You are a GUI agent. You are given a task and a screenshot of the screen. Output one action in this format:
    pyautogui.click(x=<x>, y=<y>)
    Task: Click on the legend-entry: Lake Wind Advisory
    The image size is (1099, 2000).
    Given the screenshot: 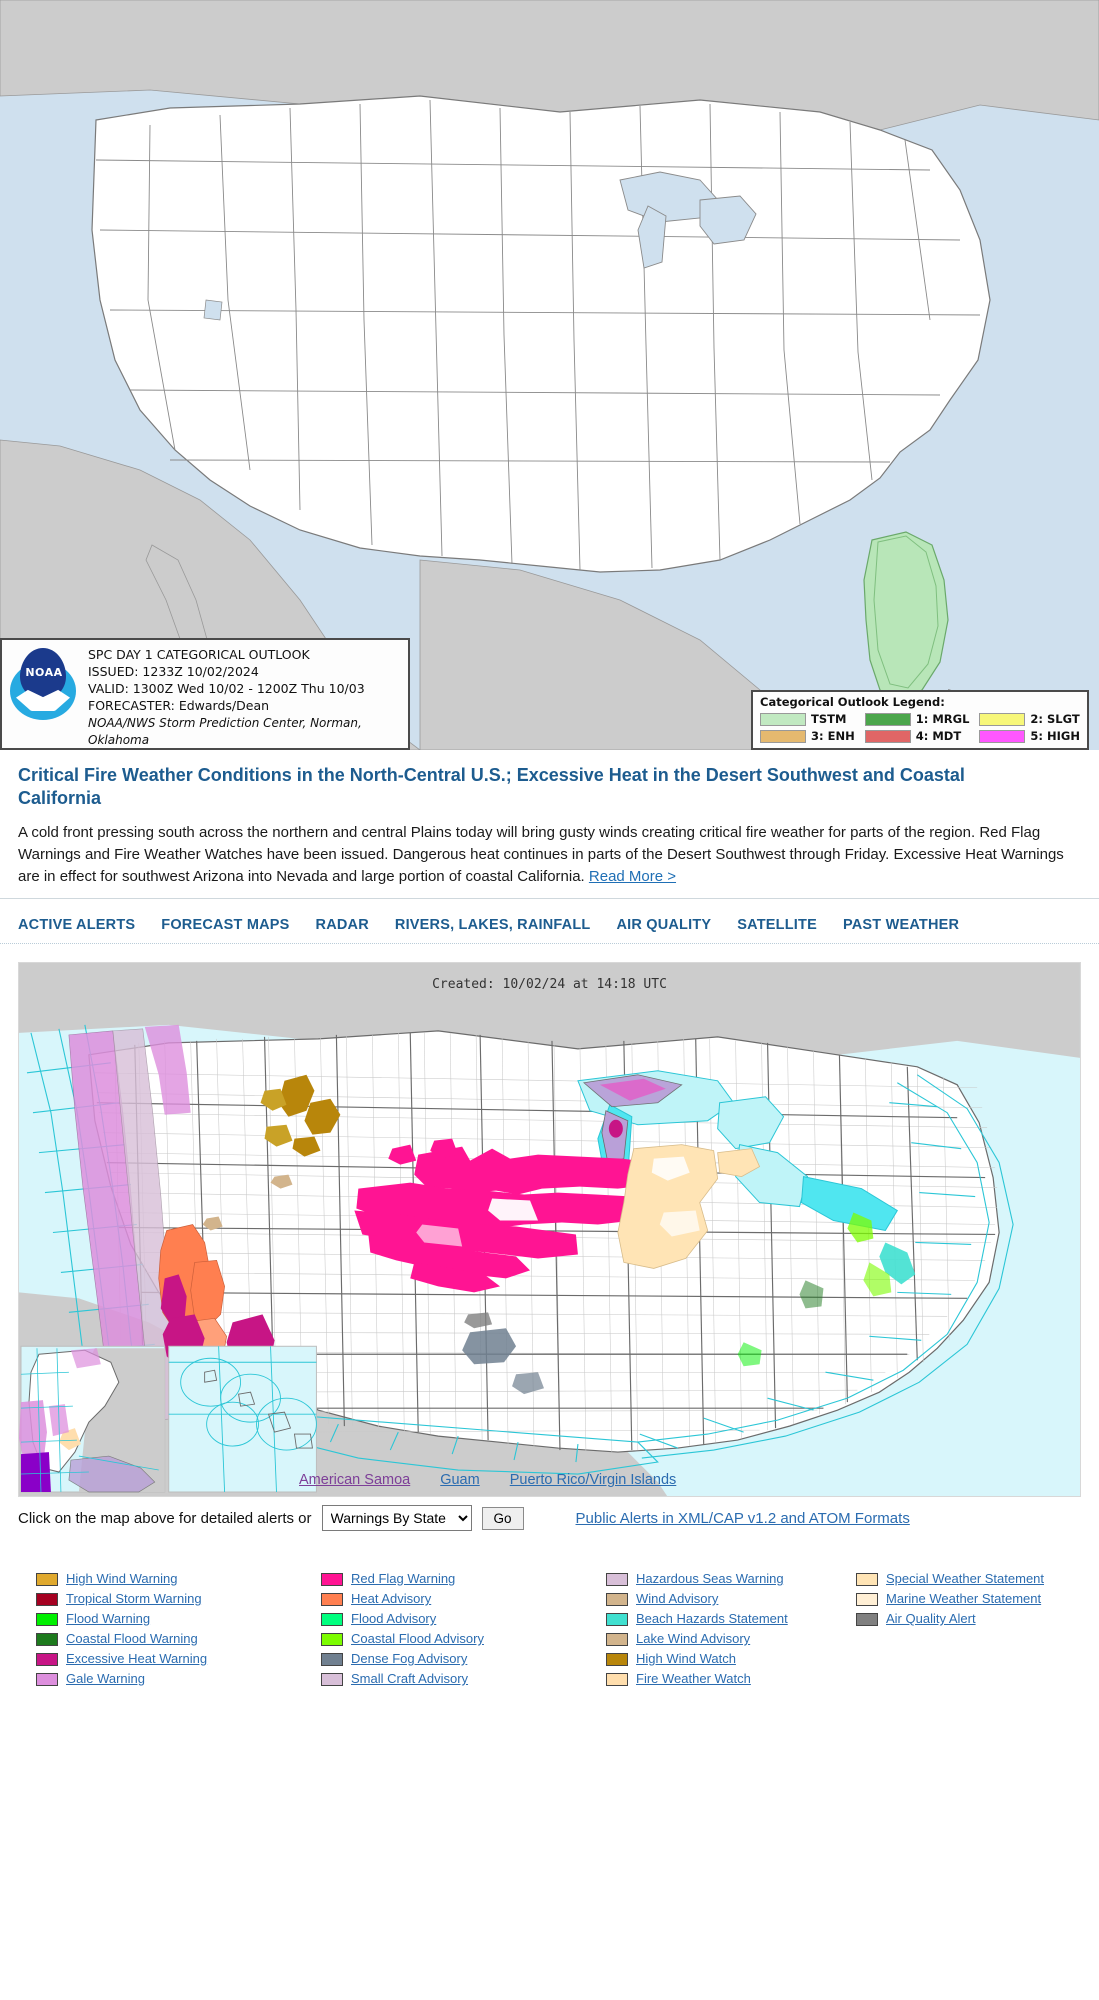 What is the action you would take?
    pyautogui.click(x=731, y=1639)
    